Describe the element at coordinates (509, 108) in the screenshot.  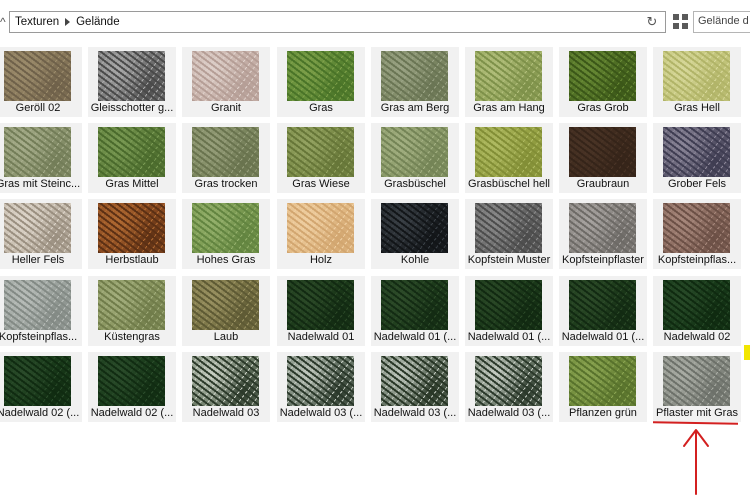
I see `texture-label: Gras am Hang` at that location.